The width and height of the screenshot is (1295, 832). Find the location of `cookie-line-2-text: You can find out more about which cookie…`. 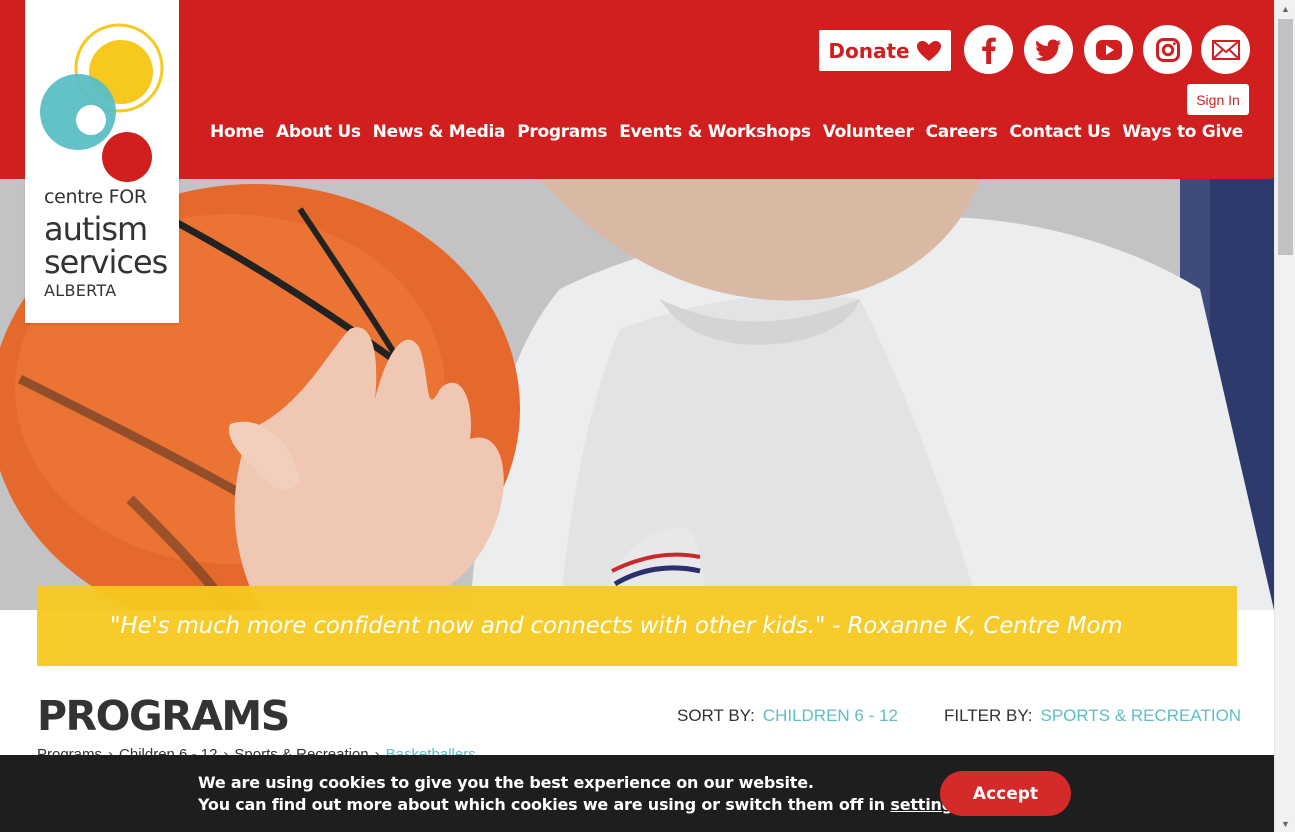

cookie-line-2-text: You can find out more about which cookie… is located at coordinates (541, 804).